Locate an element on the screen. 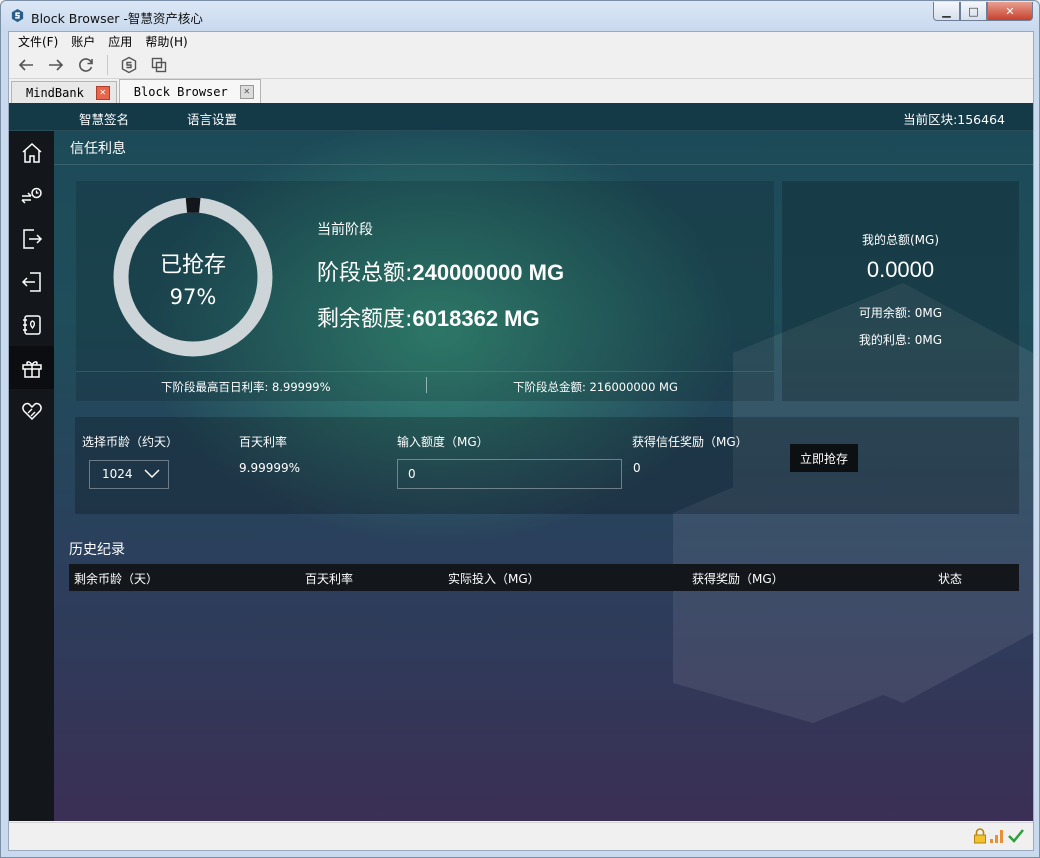 The image size is (1040, 858). exchange-clock-icon is located at coordinates (31, 195).